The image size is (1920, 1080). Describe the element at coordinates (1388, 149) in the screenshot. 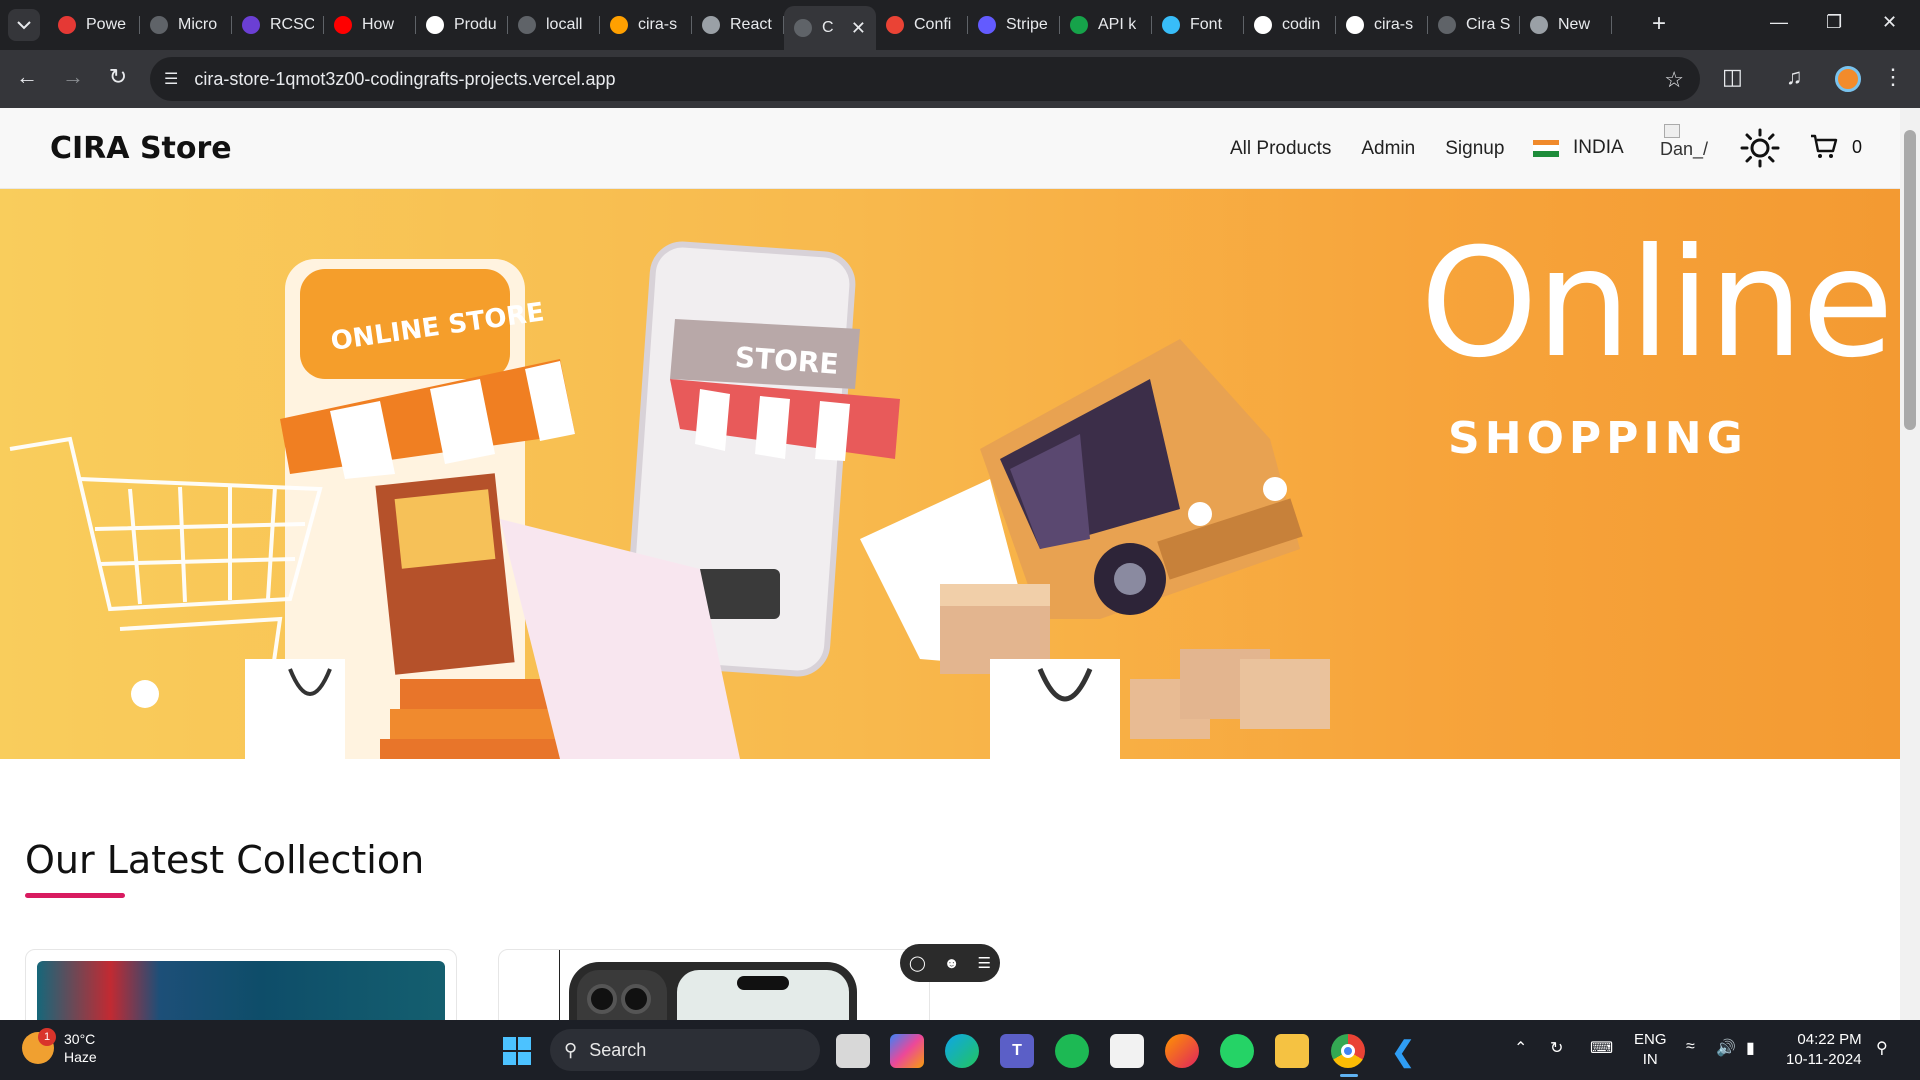

I see `nav-admin: Admin` at that location.